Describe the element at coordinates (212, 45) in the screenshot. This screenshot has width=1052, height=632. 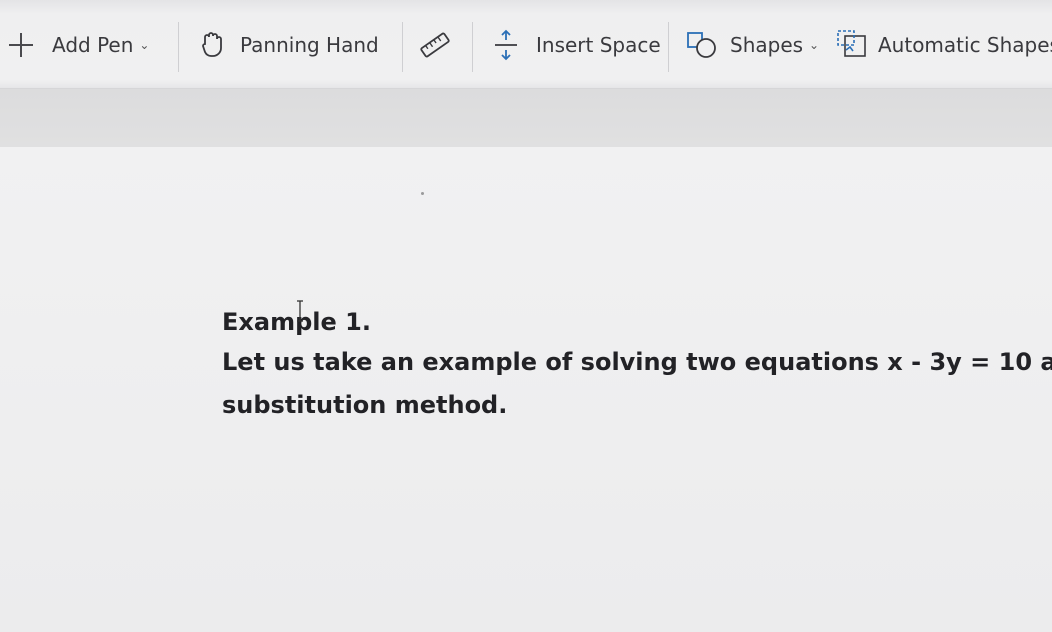
I see `hand-icon` at that location.